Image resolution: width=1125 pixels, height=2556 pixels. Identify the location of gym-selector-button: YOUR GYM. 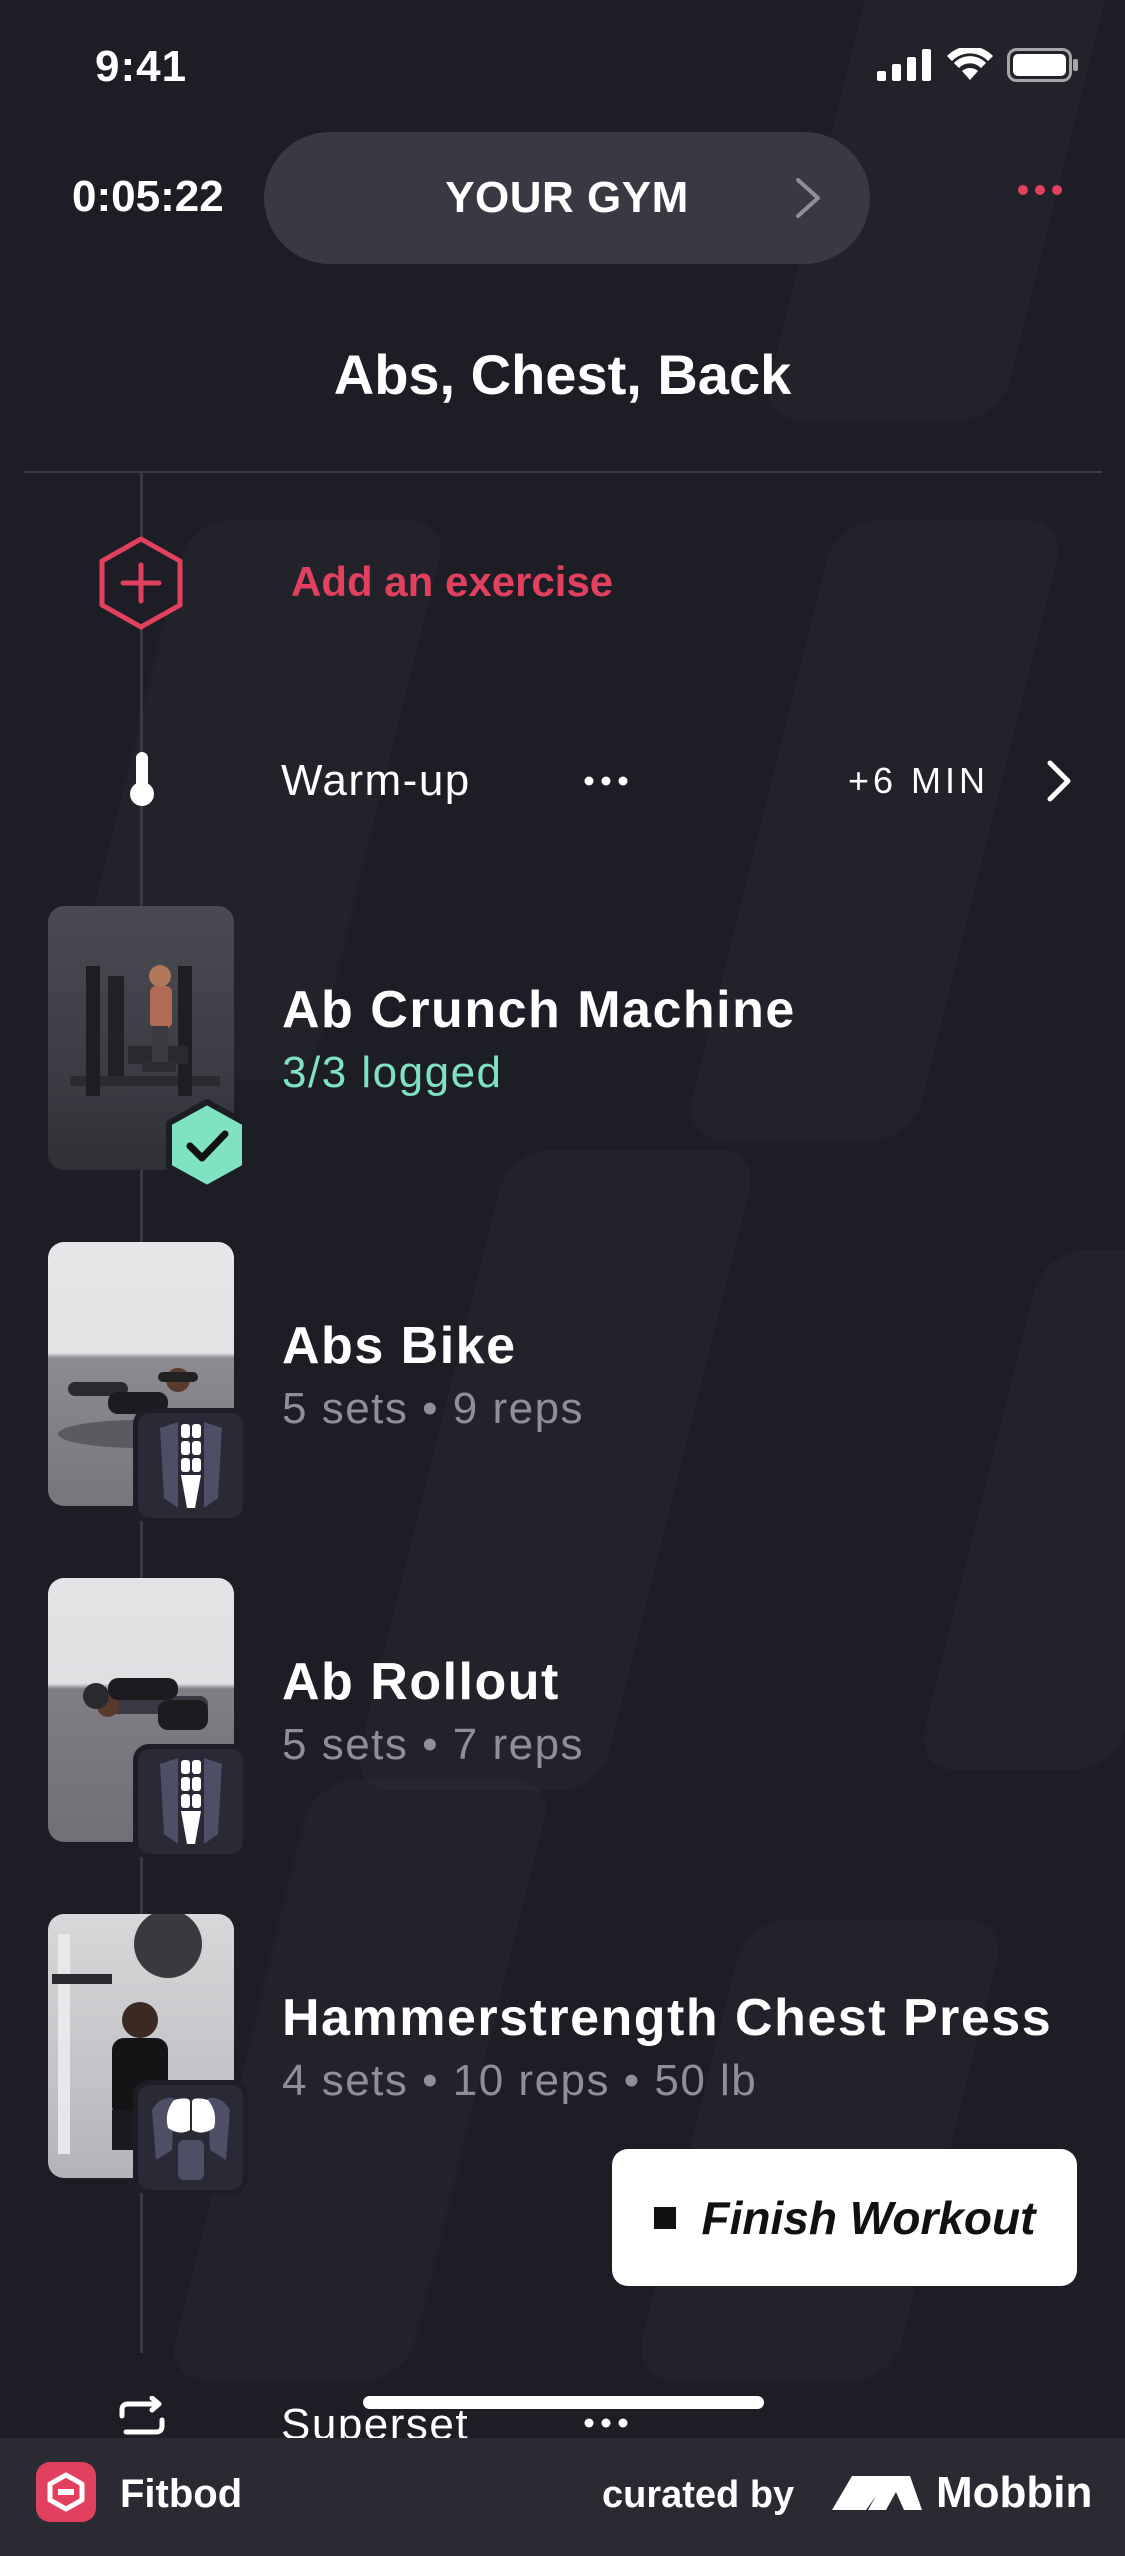
(567, 198).